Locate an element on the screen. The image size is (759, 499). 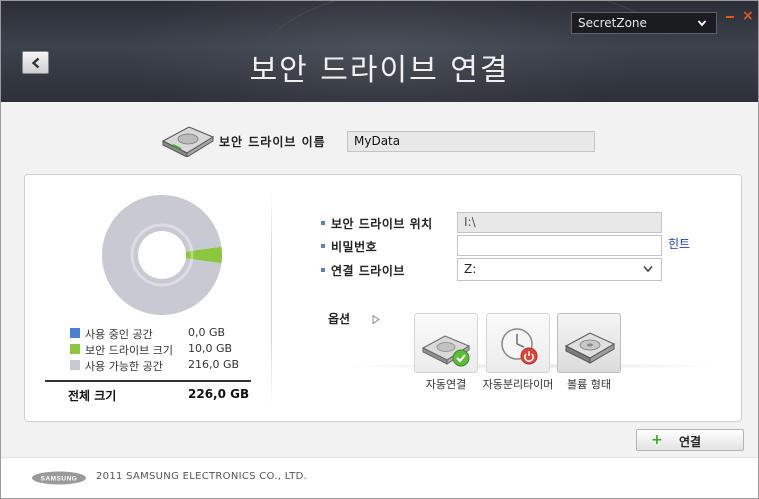
auto-connect-icon is located at coordinates (446, 351).